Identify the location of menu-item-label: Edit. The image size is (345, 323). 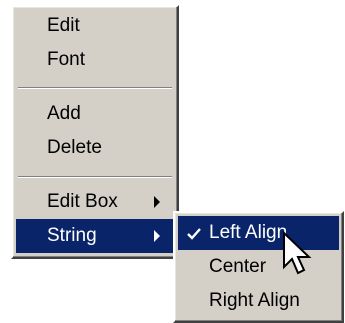
(63, 25).